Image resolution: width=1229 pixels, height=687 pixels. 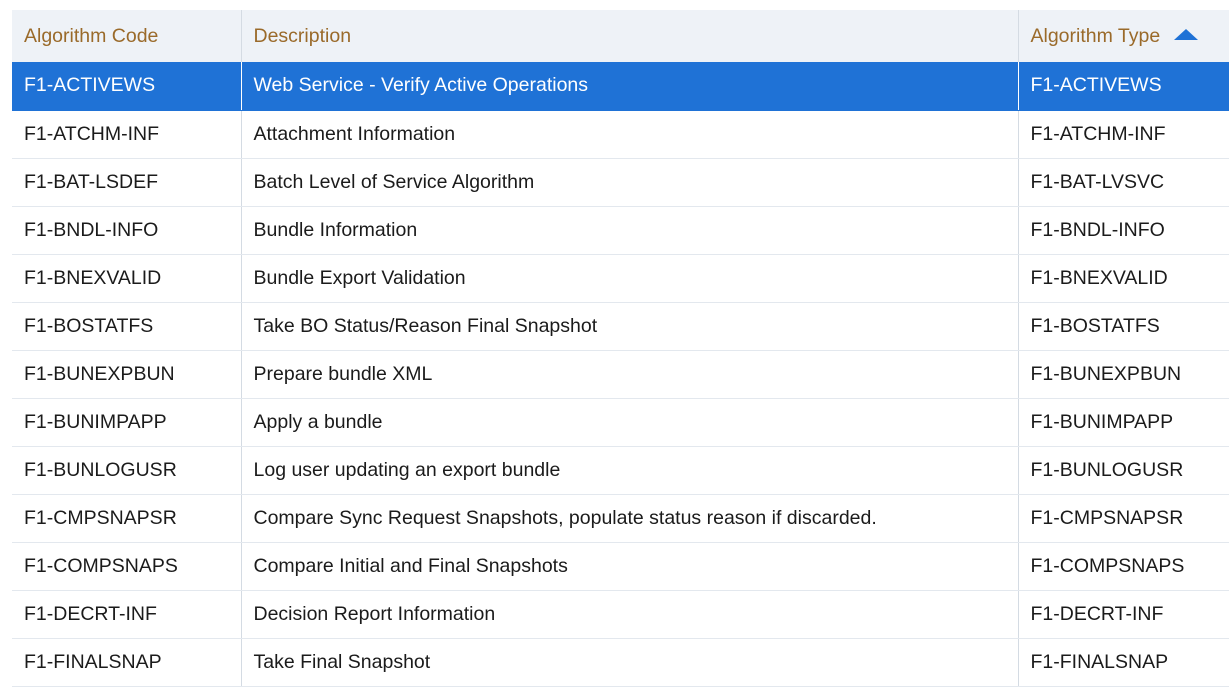 What do you see at coordinates (630, 566) in the screenshot?
I see `cell-description: Compare Initial and Final Snapshots` at bounding box center [630, 566].